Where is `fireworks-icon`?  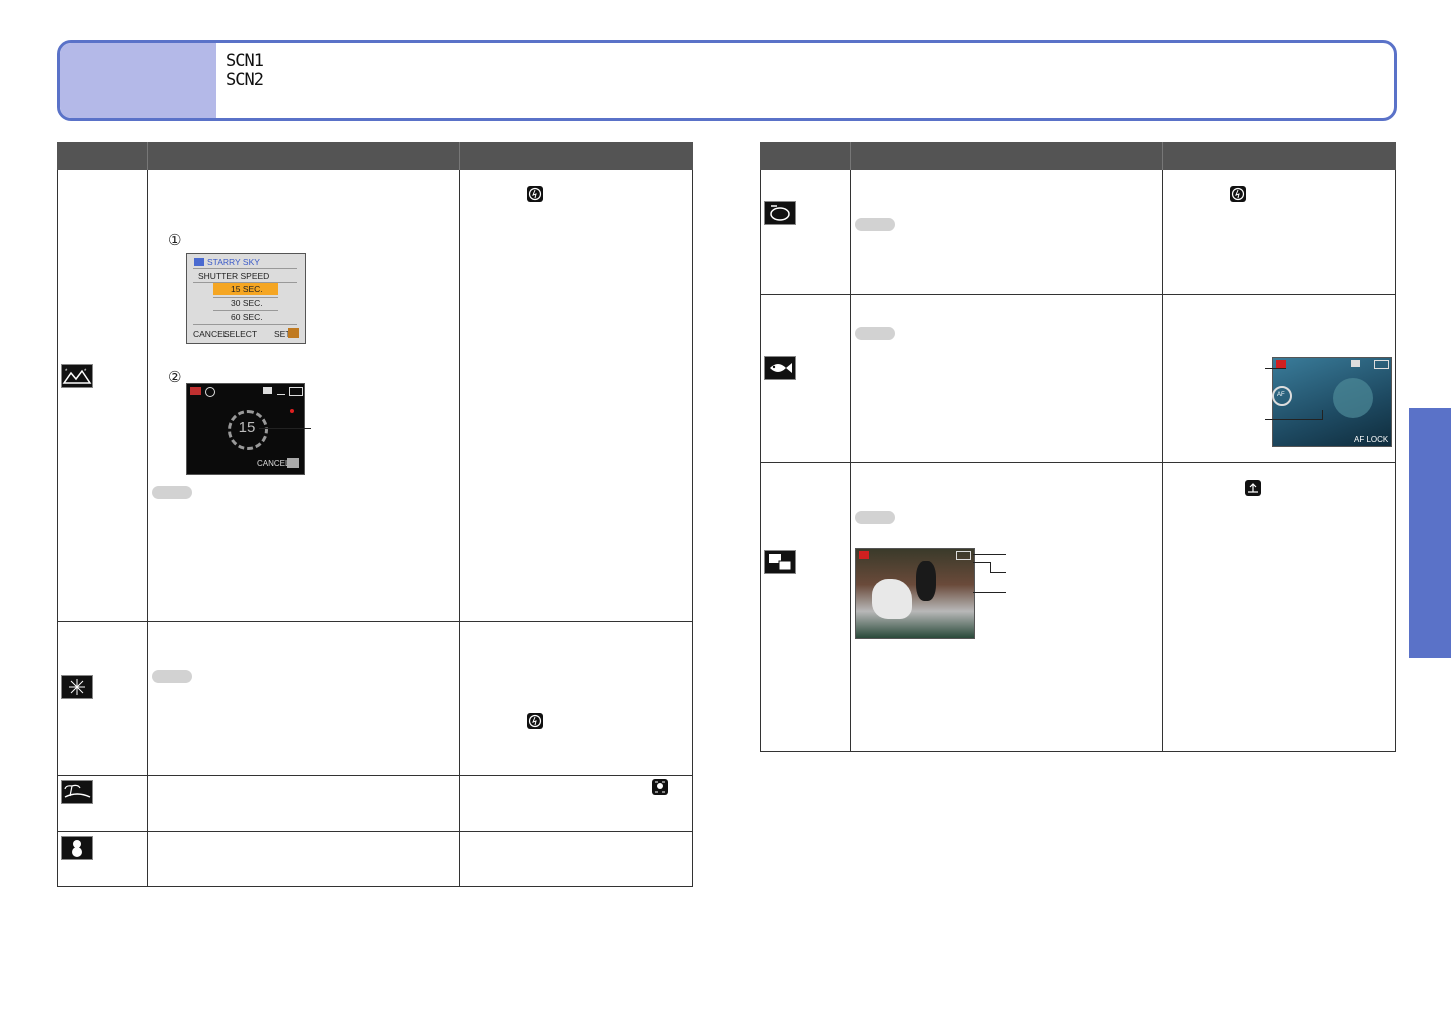
fireworks-icon is located at coordinates (77, 687).